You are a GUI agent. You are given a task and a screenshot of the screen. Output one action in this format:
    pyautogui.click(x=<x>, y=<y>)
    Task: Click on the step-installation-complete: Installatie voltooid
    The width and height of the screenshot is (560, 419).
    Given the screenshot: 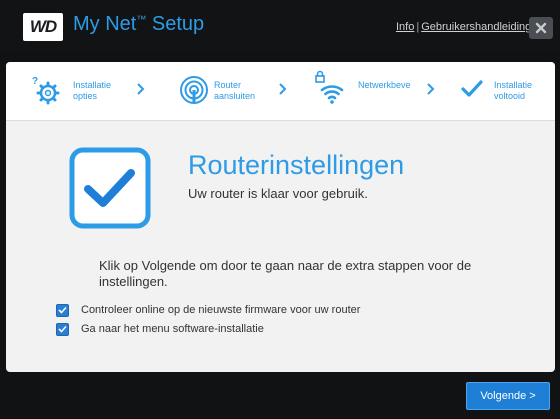 What is the action you would take?
    pyautogui.click(x=506, y=91)
    